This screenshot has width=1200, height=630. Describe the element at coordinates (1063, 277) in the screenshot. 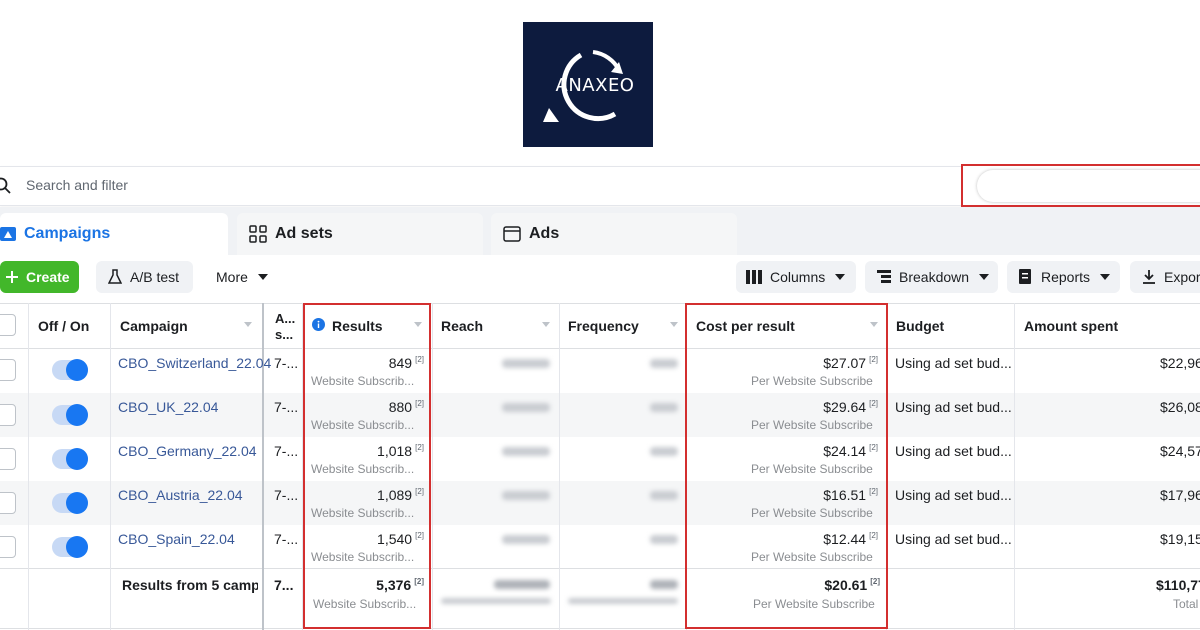

I see `reports-dropdown: Reports` at that location.